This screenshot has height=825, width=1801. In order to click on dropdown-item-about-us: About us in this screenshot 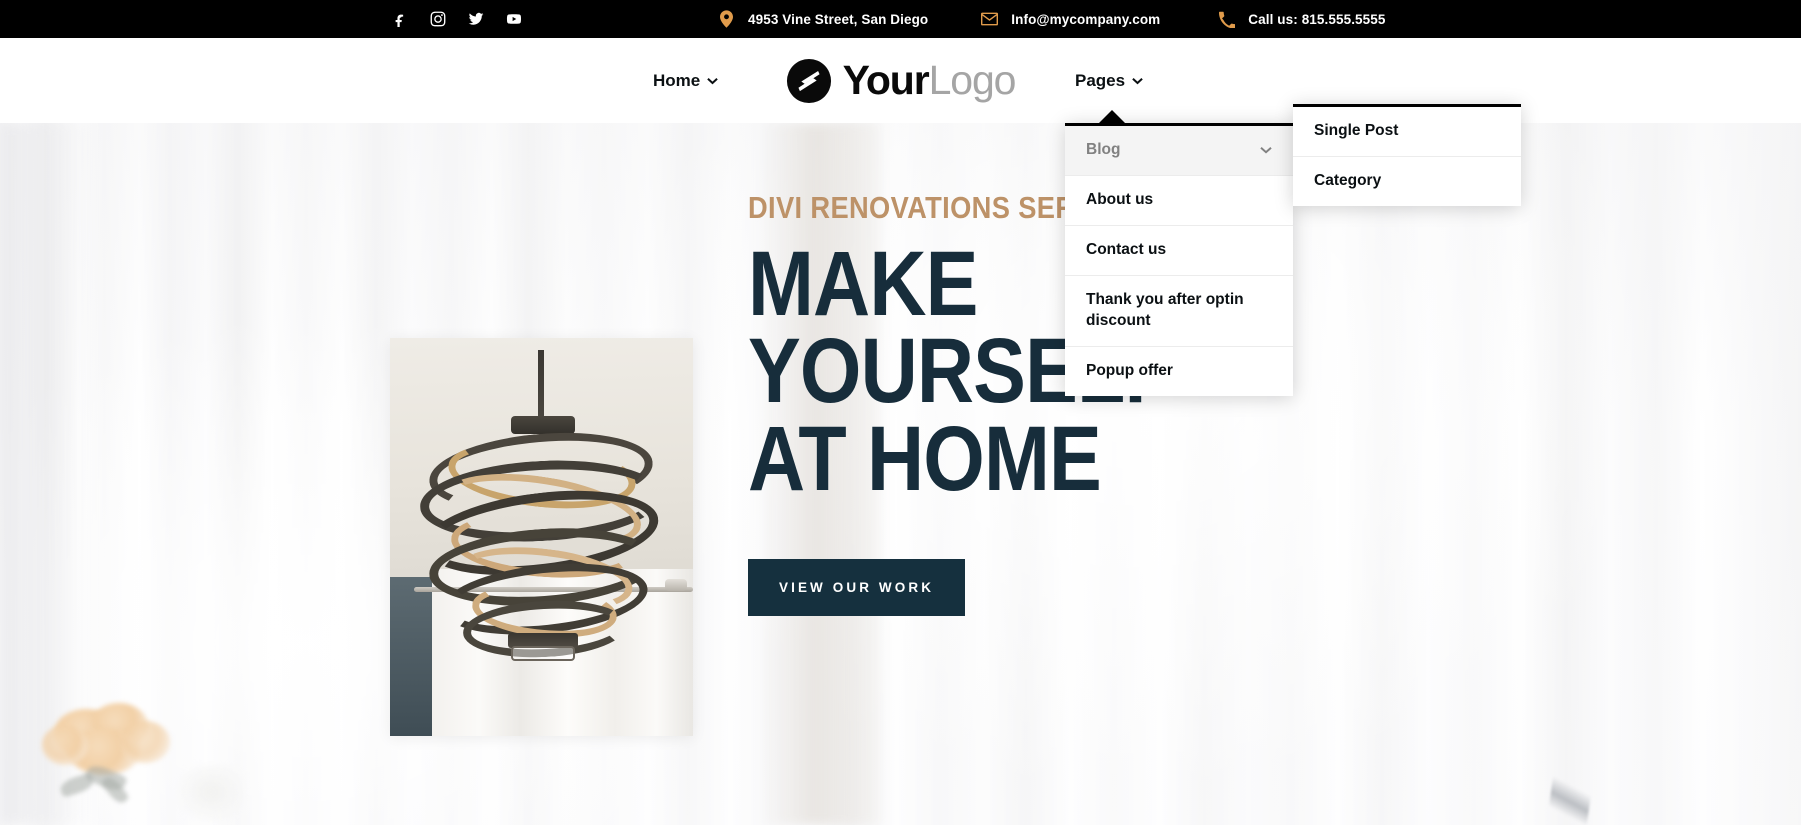, I will do `click(1179, 201)`.